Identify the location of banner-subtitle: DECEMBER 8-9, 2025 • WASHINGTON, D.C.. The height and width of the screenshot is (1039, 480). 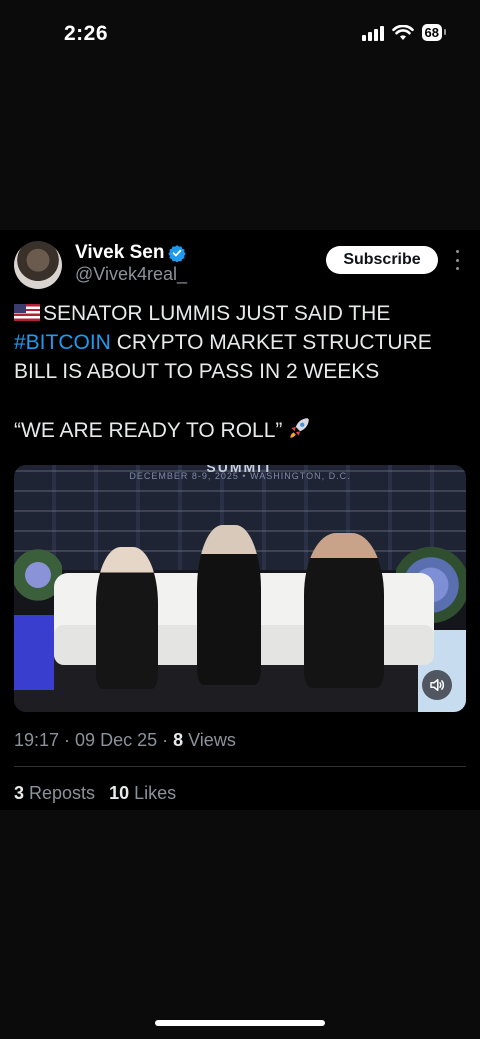
(240, 476).